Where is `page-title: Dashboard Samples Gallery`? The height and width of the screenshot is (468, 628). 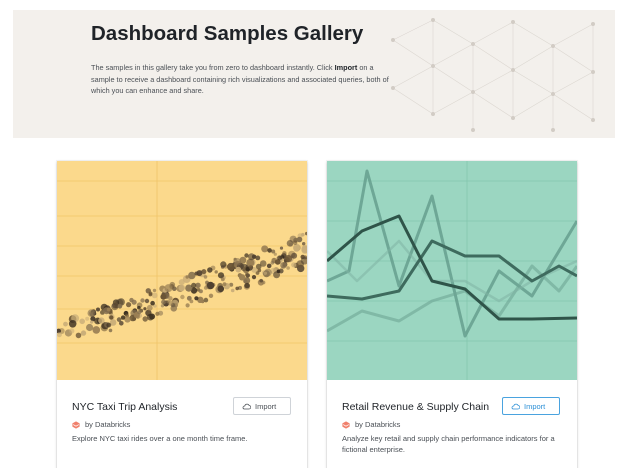 page-title: Dashboard Samples Gallery is located at coordinates (227, 33).